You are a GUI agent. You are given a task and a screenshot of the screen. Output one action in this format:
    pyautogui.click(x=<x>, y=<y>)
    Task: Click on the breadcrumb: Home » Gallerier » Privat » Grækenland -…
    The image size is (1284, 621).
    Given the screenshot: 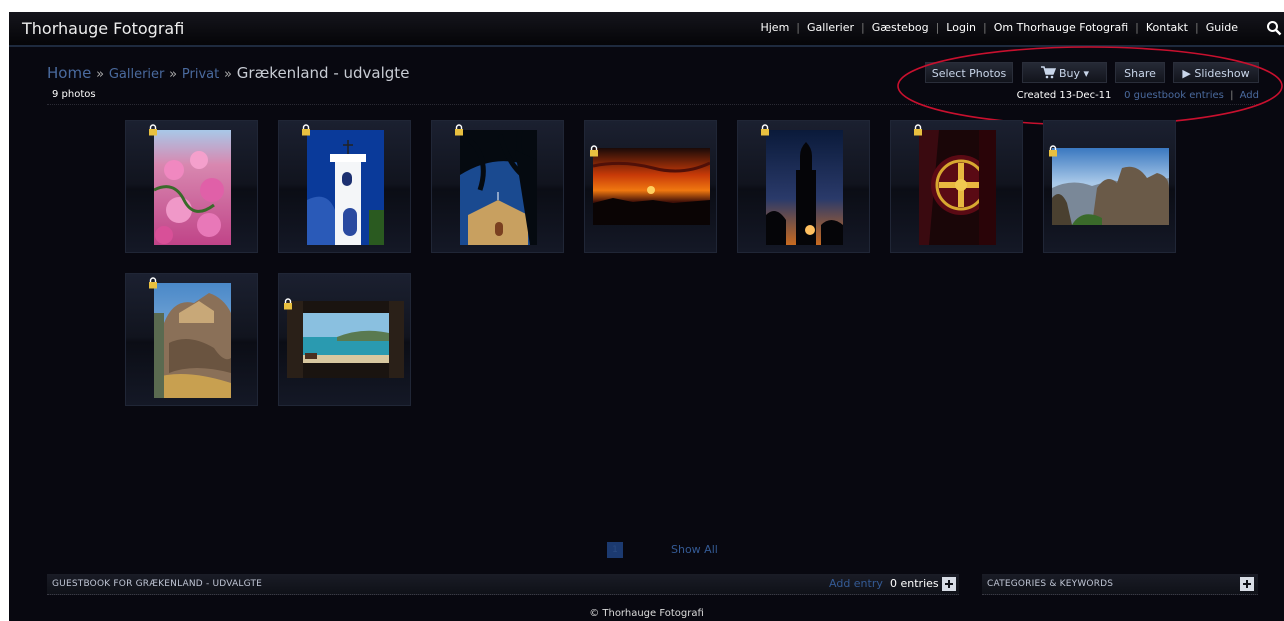 What is the action you would take?
    pyautogui.click(x=228, y=73)
    